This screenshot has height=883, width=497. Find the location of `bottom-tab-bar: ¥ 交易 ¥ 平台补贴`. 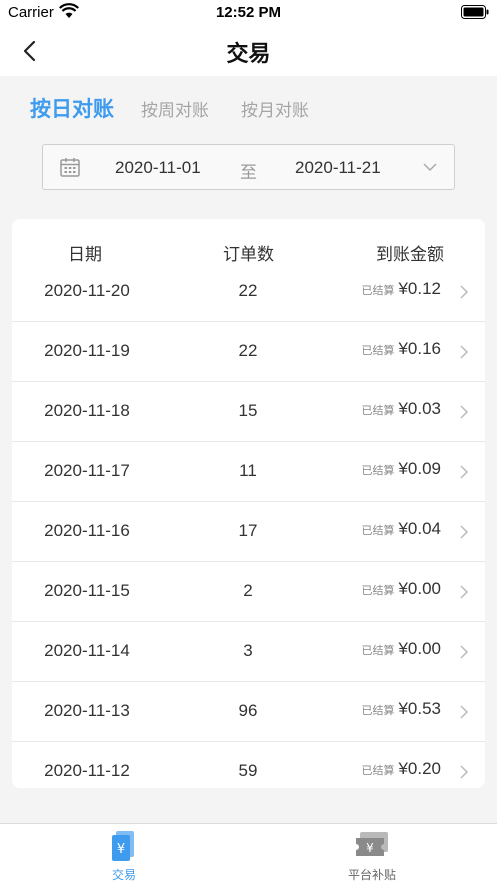

bottom-tab-bar: ¥ 交易 ¥ 平台补贴 is located at coordinates (248, 853).